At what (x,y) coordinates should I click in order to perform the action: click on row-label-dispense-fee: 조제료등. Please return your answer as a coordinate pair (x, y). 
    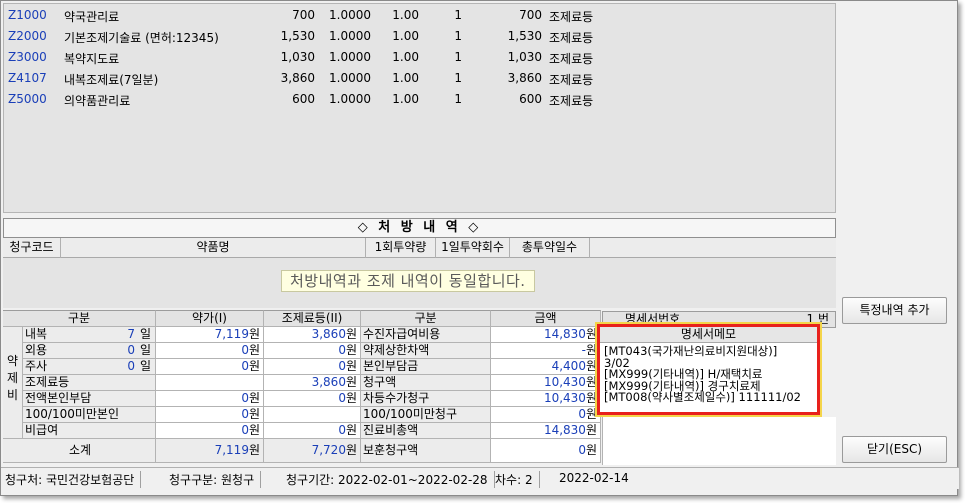
    Looking at the image, I should click on (89, 383).